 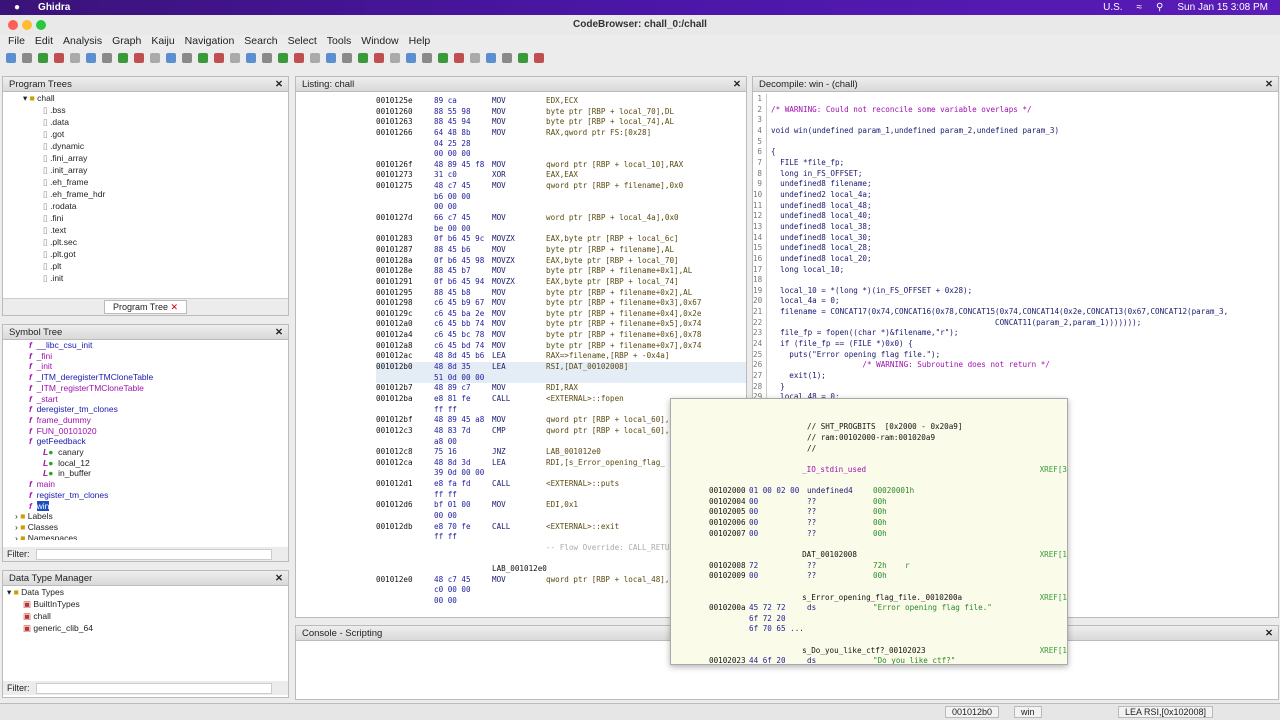 I want to click on tree-item-section: ▯ .init, so click(x=165, y=278).